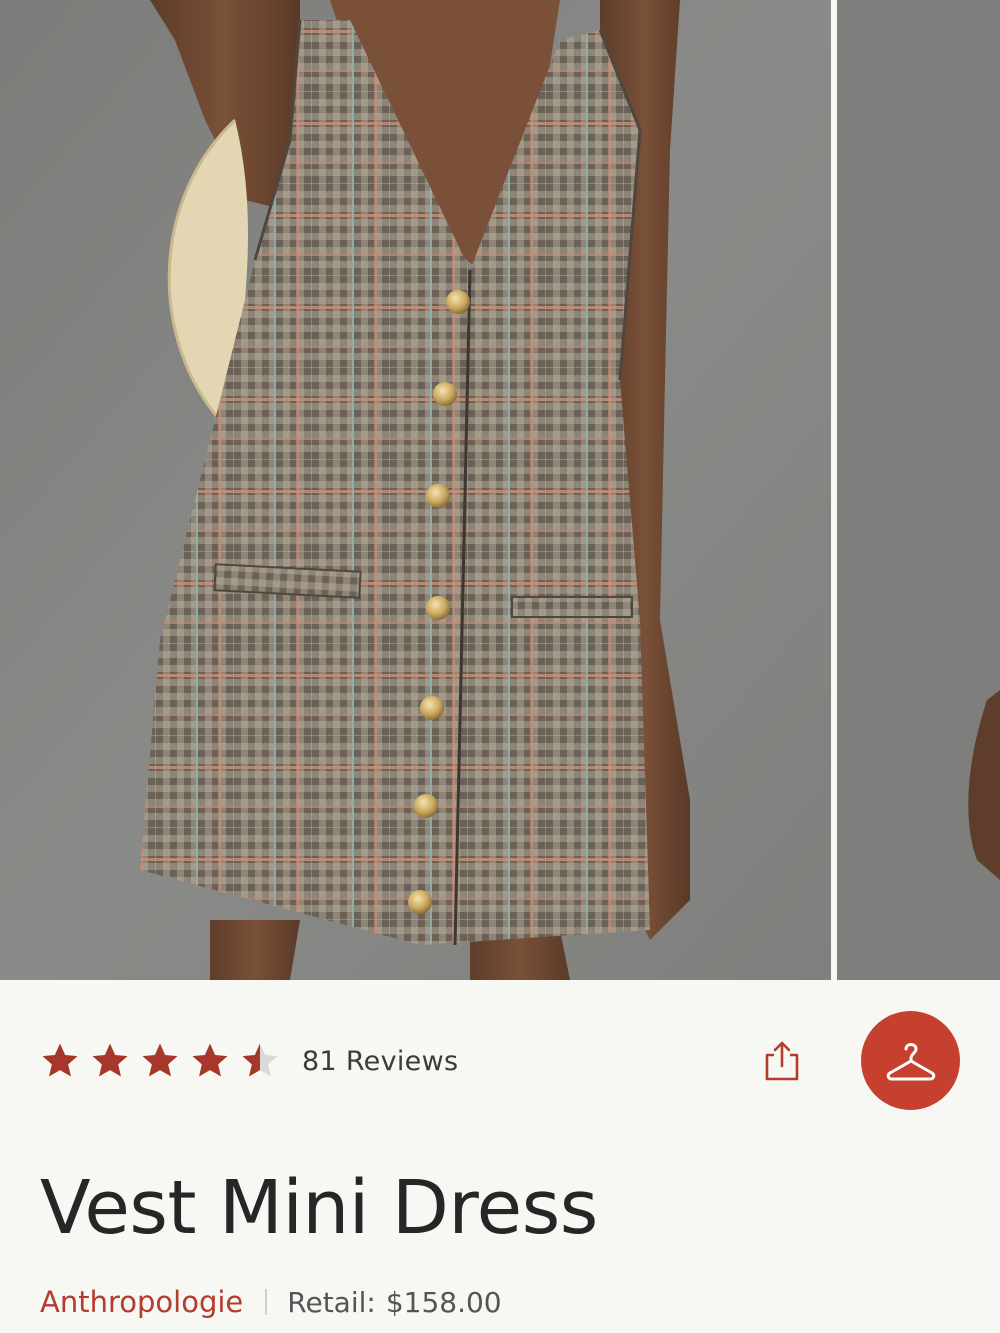 This screenshot has height=1333, width=1000. Describe the element at coordinates (319, 1208) in the screenshot. I see `product-title: Vest Mini Dress` at that location.